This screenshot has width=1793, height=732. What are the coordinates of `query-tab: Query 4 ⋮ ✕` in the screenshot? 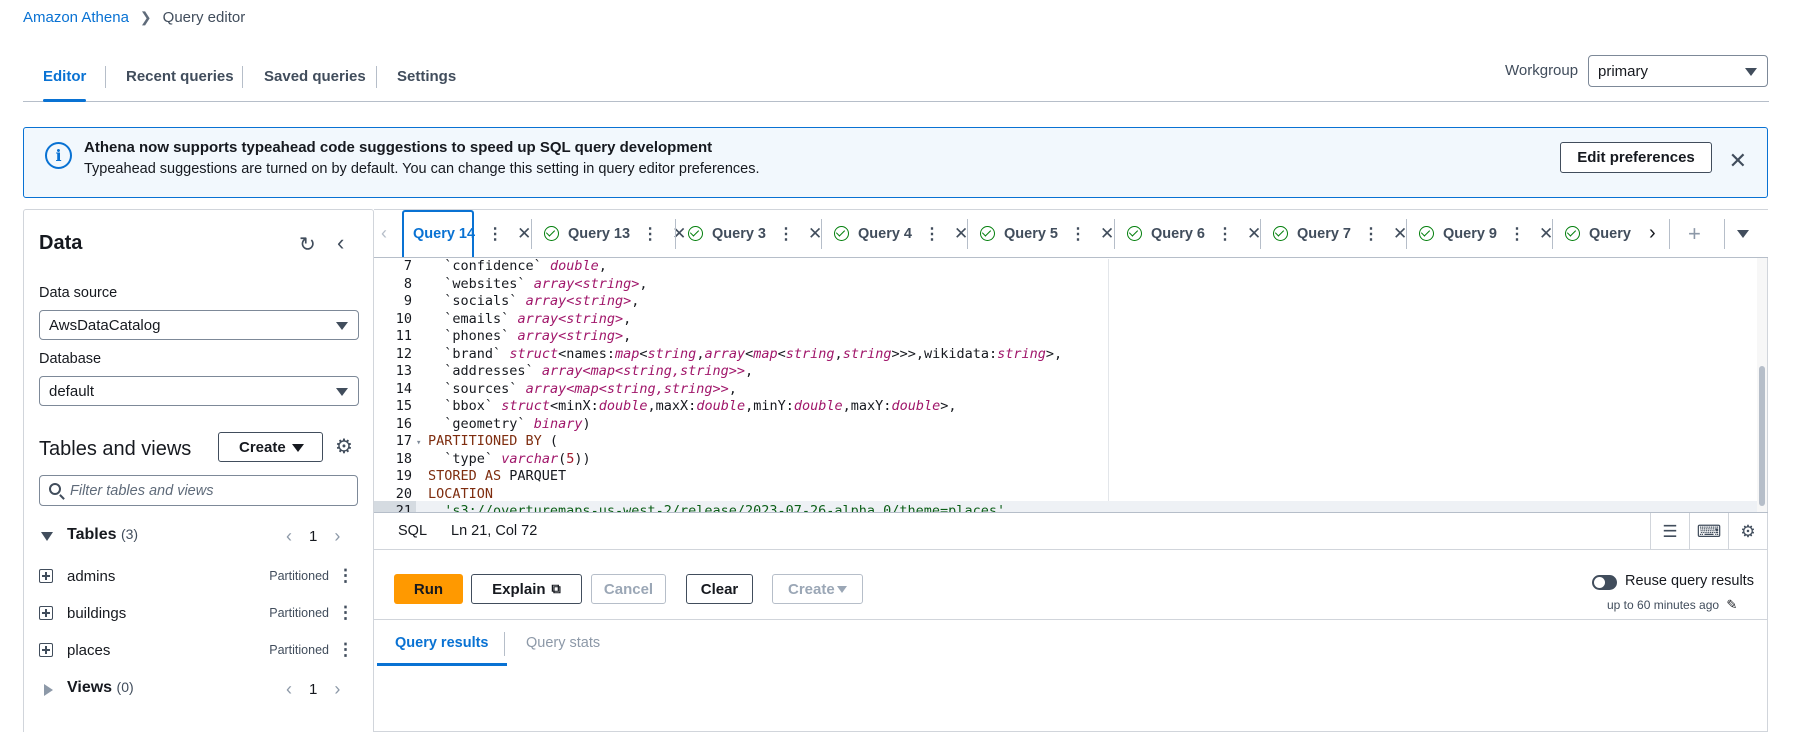 It's located at (901, 233).